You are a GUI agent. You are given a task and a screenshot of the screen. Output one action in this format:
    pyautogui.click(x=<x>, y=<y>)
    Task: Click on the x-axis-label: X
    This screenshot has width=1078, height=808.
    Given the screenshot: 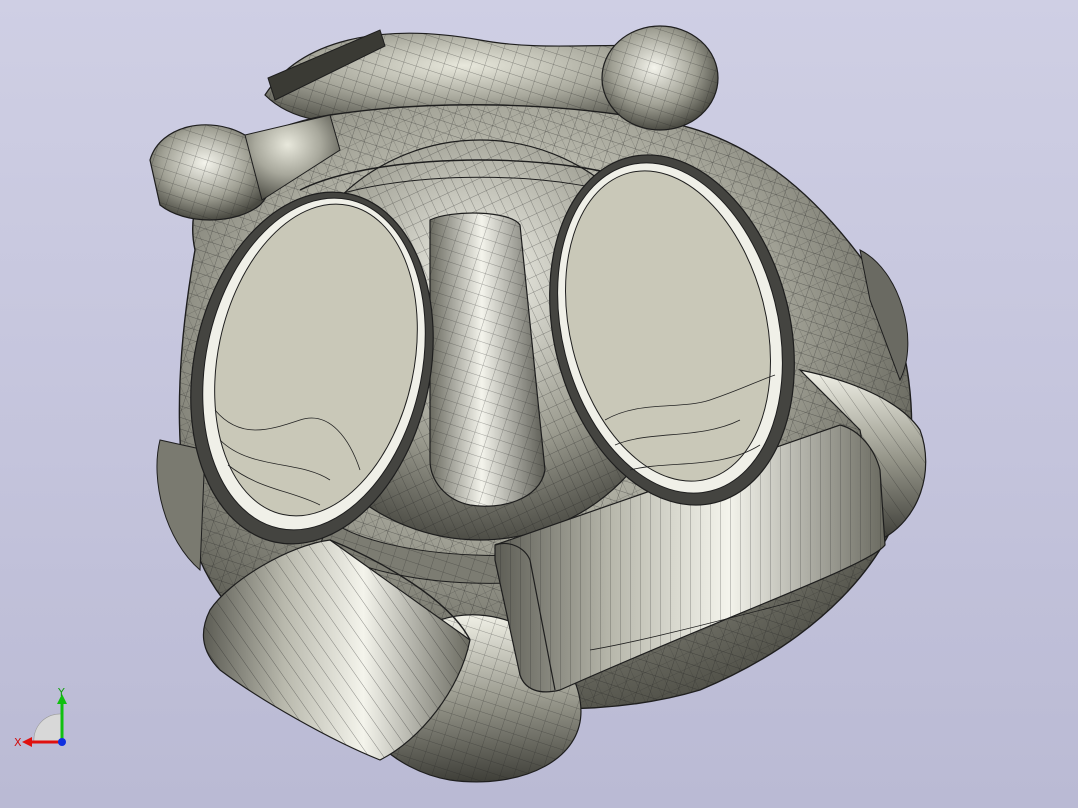 What is the action you would take?
    pyautogui.click(x=18, y=742)
    